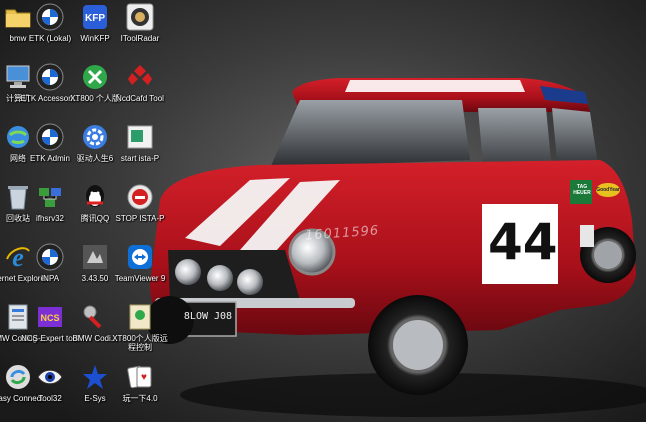 Image resolution: width=646 pixels, height=422 pixels. What do you see at coordinates (49, 218) in the screenshot?
I see `desktop-icon-label: ifhsrv32` at bounding box center [49, 218].